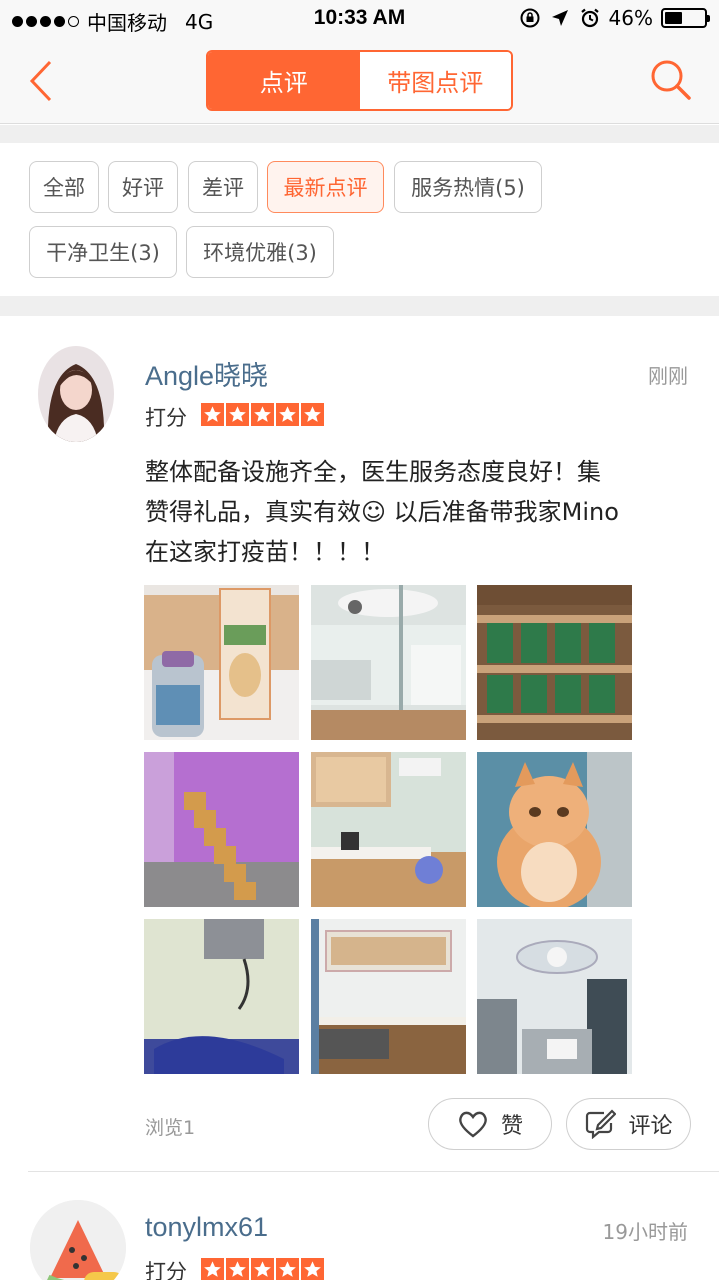 The image size is (719, 1280). Describe the element at coordinates (473, 1124) in the screenshot. I see `heart-icon` at that location.